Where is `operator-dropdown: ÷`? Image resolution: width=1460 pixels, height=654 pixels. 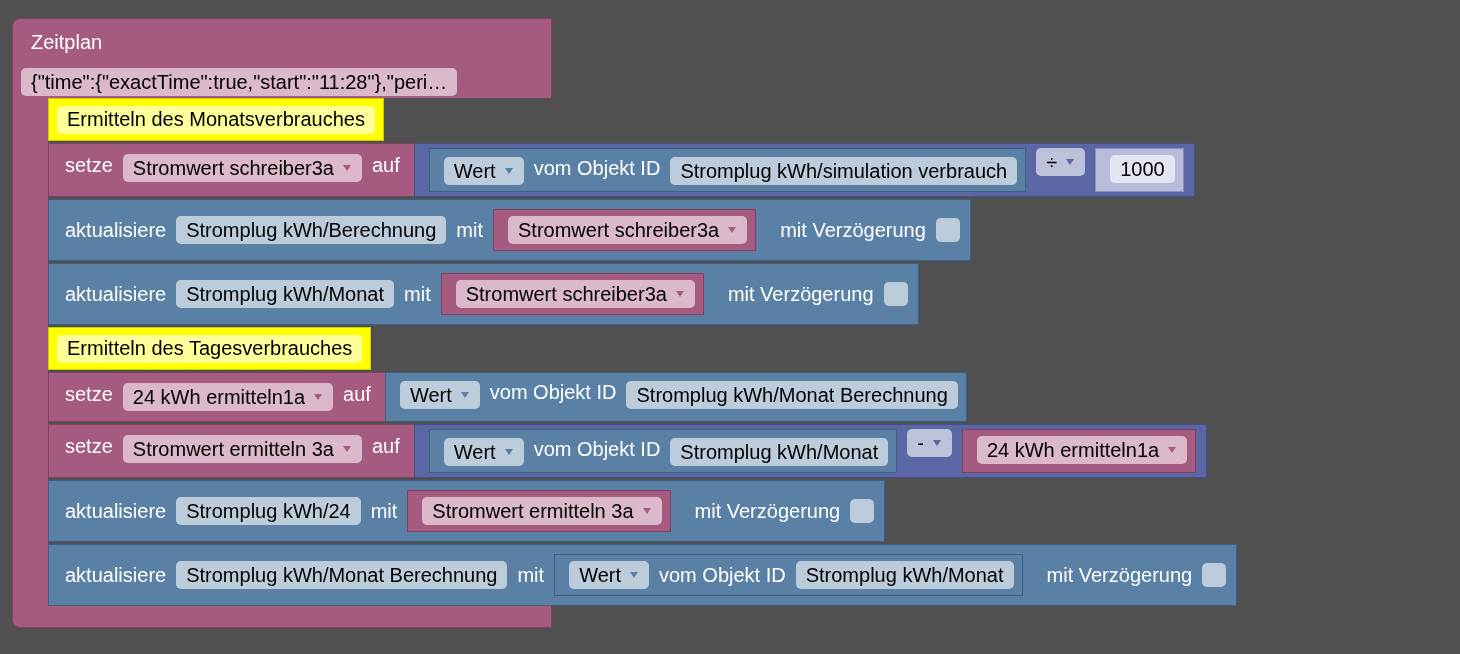
operator-dropdown: ÷ is located at coordinates (1061, 162).